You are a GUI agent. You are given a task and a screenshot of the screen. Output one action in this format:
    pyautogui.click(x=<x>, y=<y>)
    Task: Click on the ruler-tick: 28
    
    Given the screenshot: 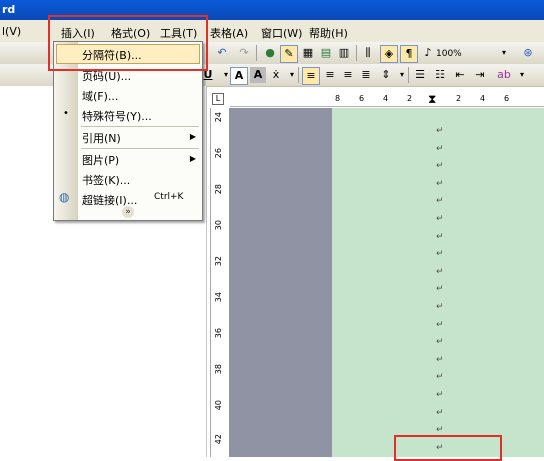 What is the action you would take?
    pyautogui.click(x=218, y=189)
    